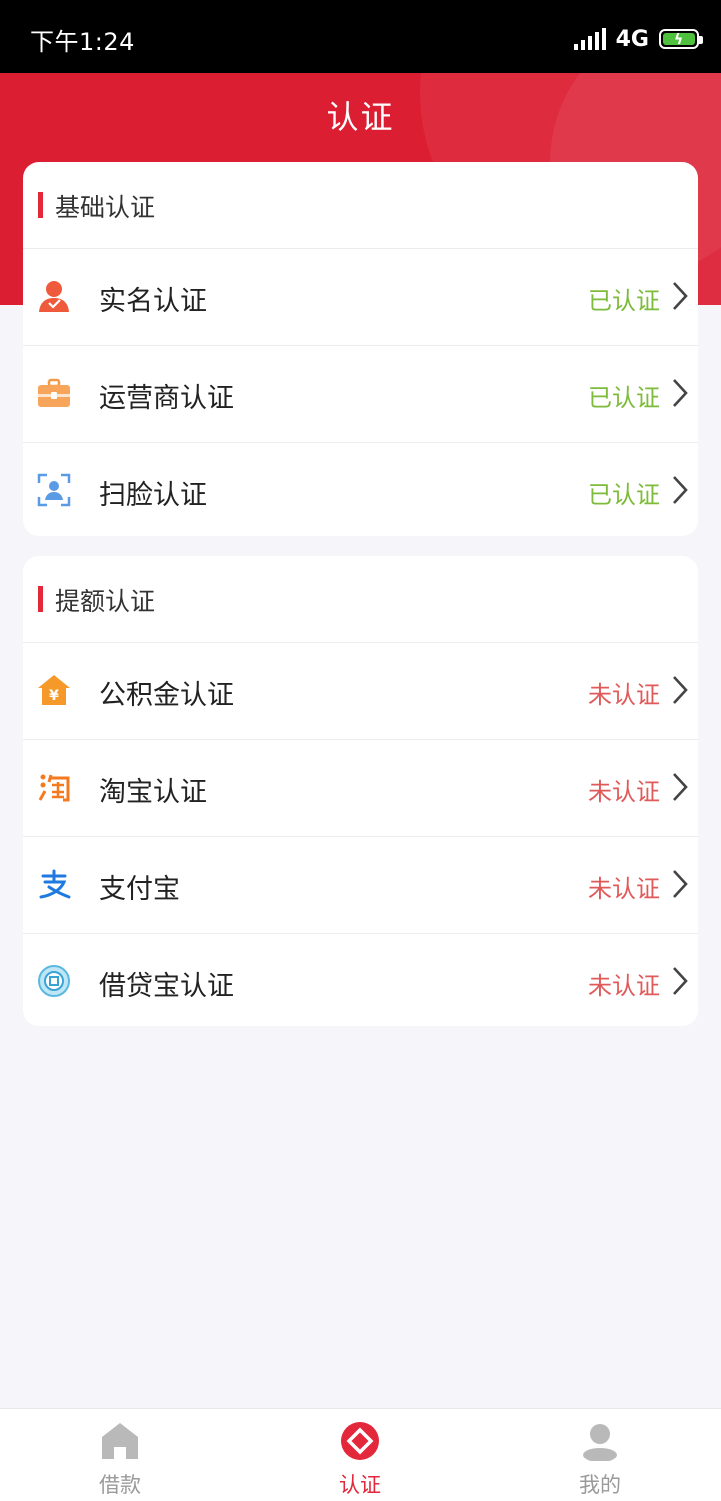 This screenshot has height=1501, width=721. I want to click on section-title: 基础认证, so click(105, 207).